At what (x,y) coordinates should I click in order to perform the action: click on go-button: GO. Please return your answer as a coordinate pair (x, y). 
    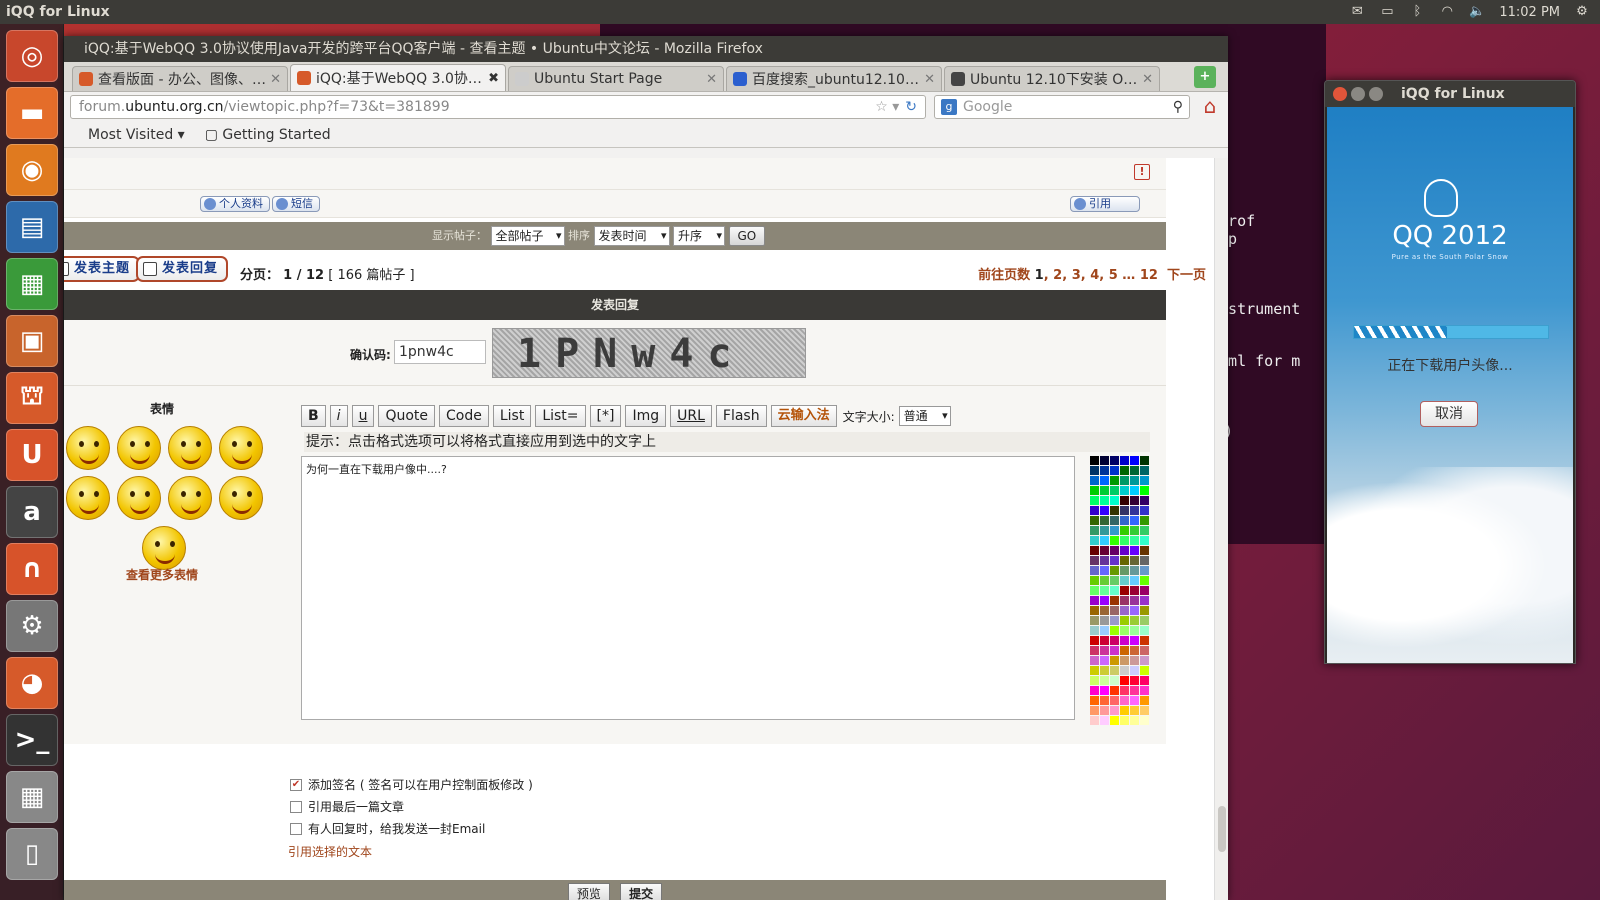
    Looking at the image, I should click on (747, 236).